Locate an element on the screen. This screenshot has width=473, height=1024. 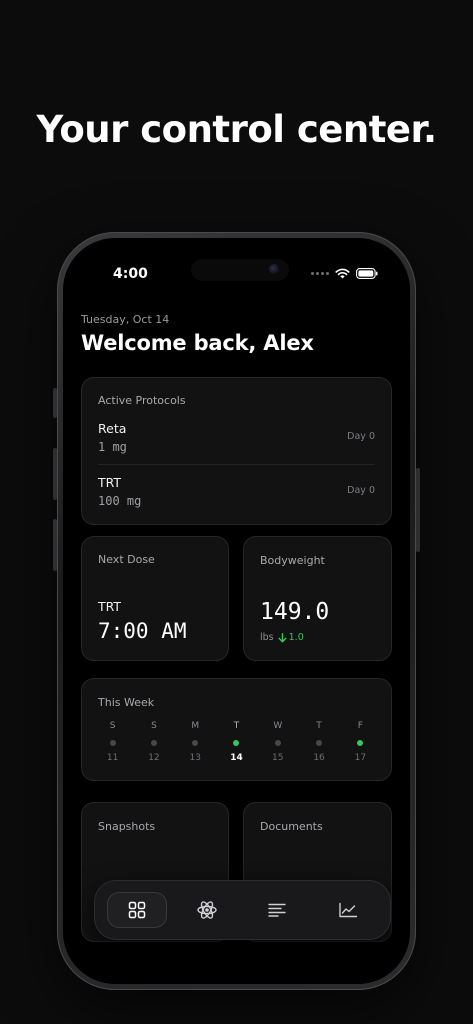
week-day: F 17 is located at coordinates (360, 742).